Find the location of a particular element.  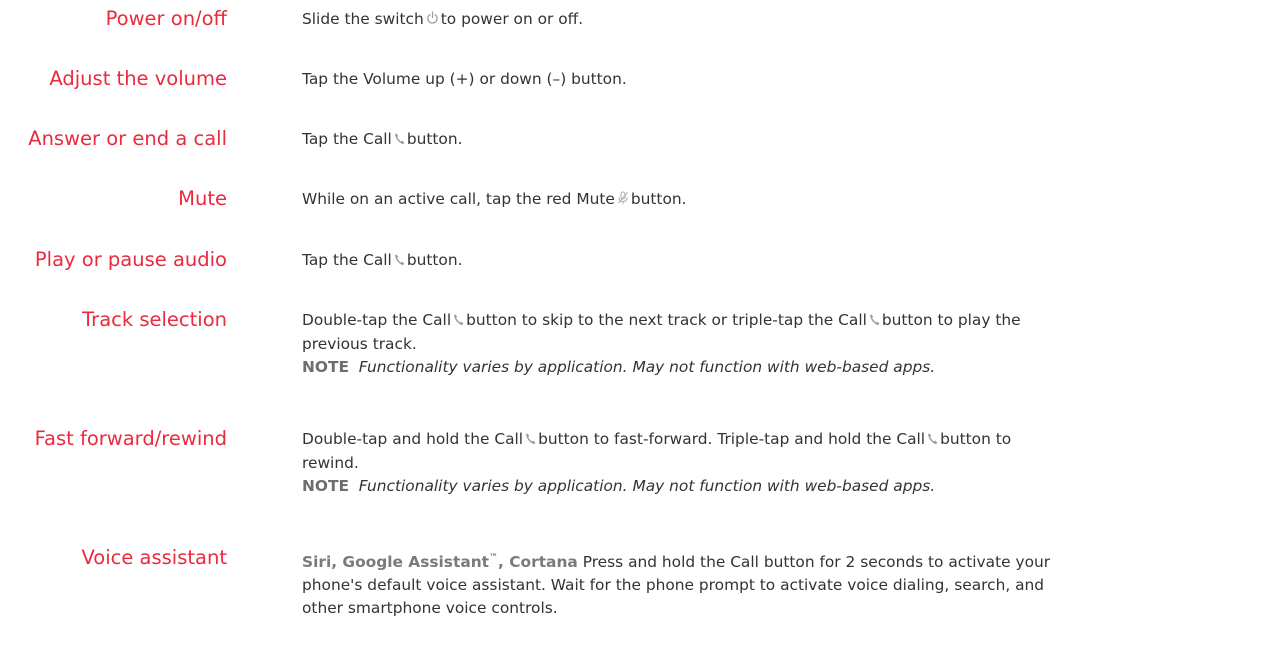

desc-line: Slide the switch to power on or off. is located at coordinates (752, 20).